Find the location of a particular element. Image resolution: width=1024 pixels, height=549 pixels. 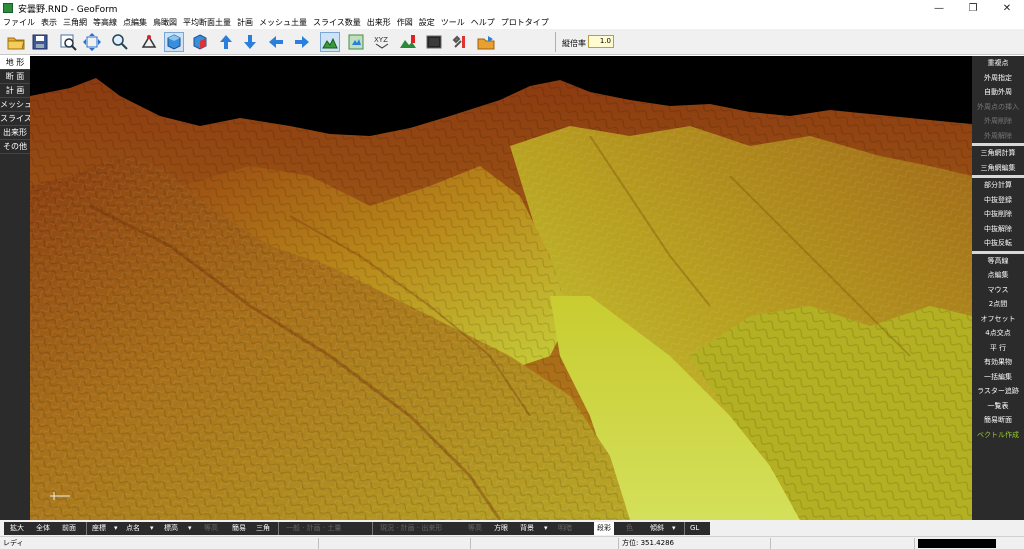

btn-color-band: 段彩 is located at coordinates (604, 528).